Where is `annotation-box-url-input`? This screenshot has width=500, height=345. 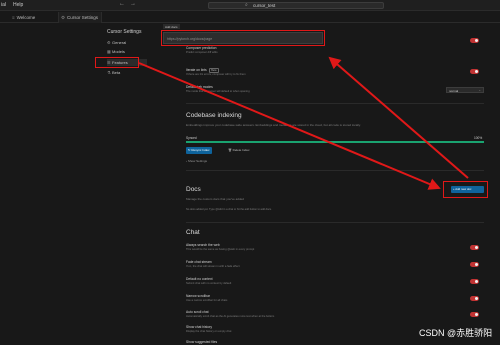
annotation-box-url-input is located at coordinates (243, 38).